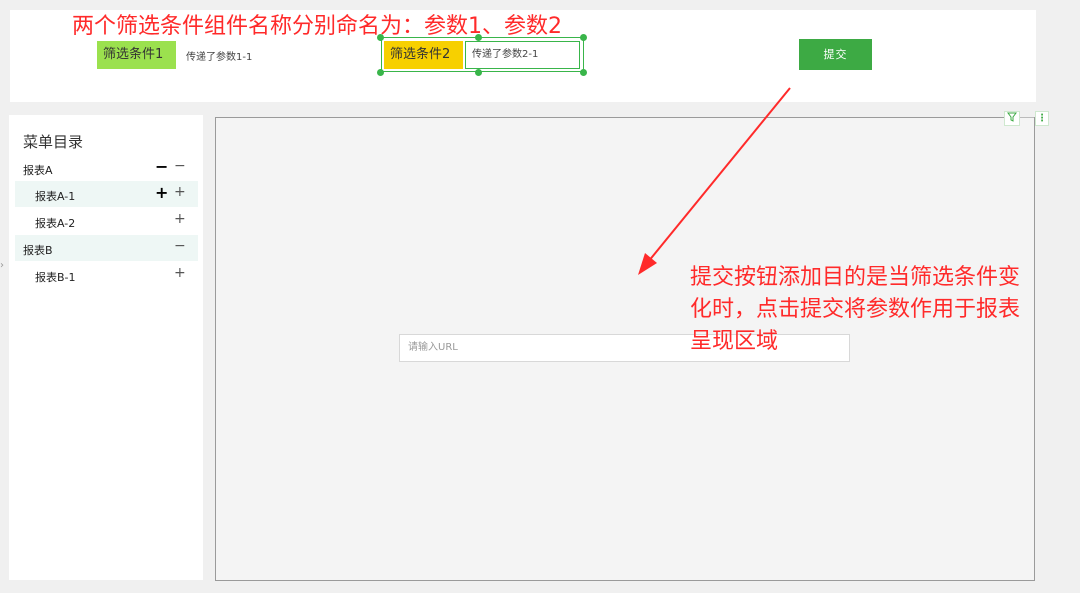 The image size is (1080, 593). Describe the element at coordinates (855, 309) in the screenshot. I see `right-annotation-line-2: 化时，点击提交将参数作用于报表` at that location.